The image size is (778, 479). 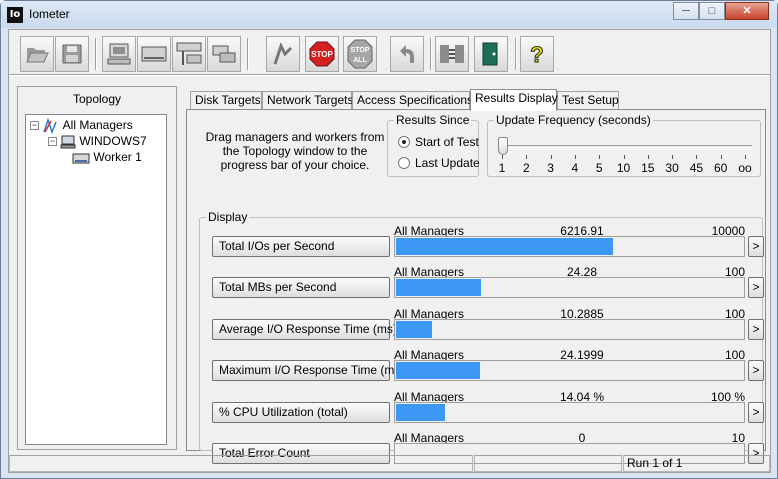 I want to click on disconnect-manager-button, so click(x=452, y=54).